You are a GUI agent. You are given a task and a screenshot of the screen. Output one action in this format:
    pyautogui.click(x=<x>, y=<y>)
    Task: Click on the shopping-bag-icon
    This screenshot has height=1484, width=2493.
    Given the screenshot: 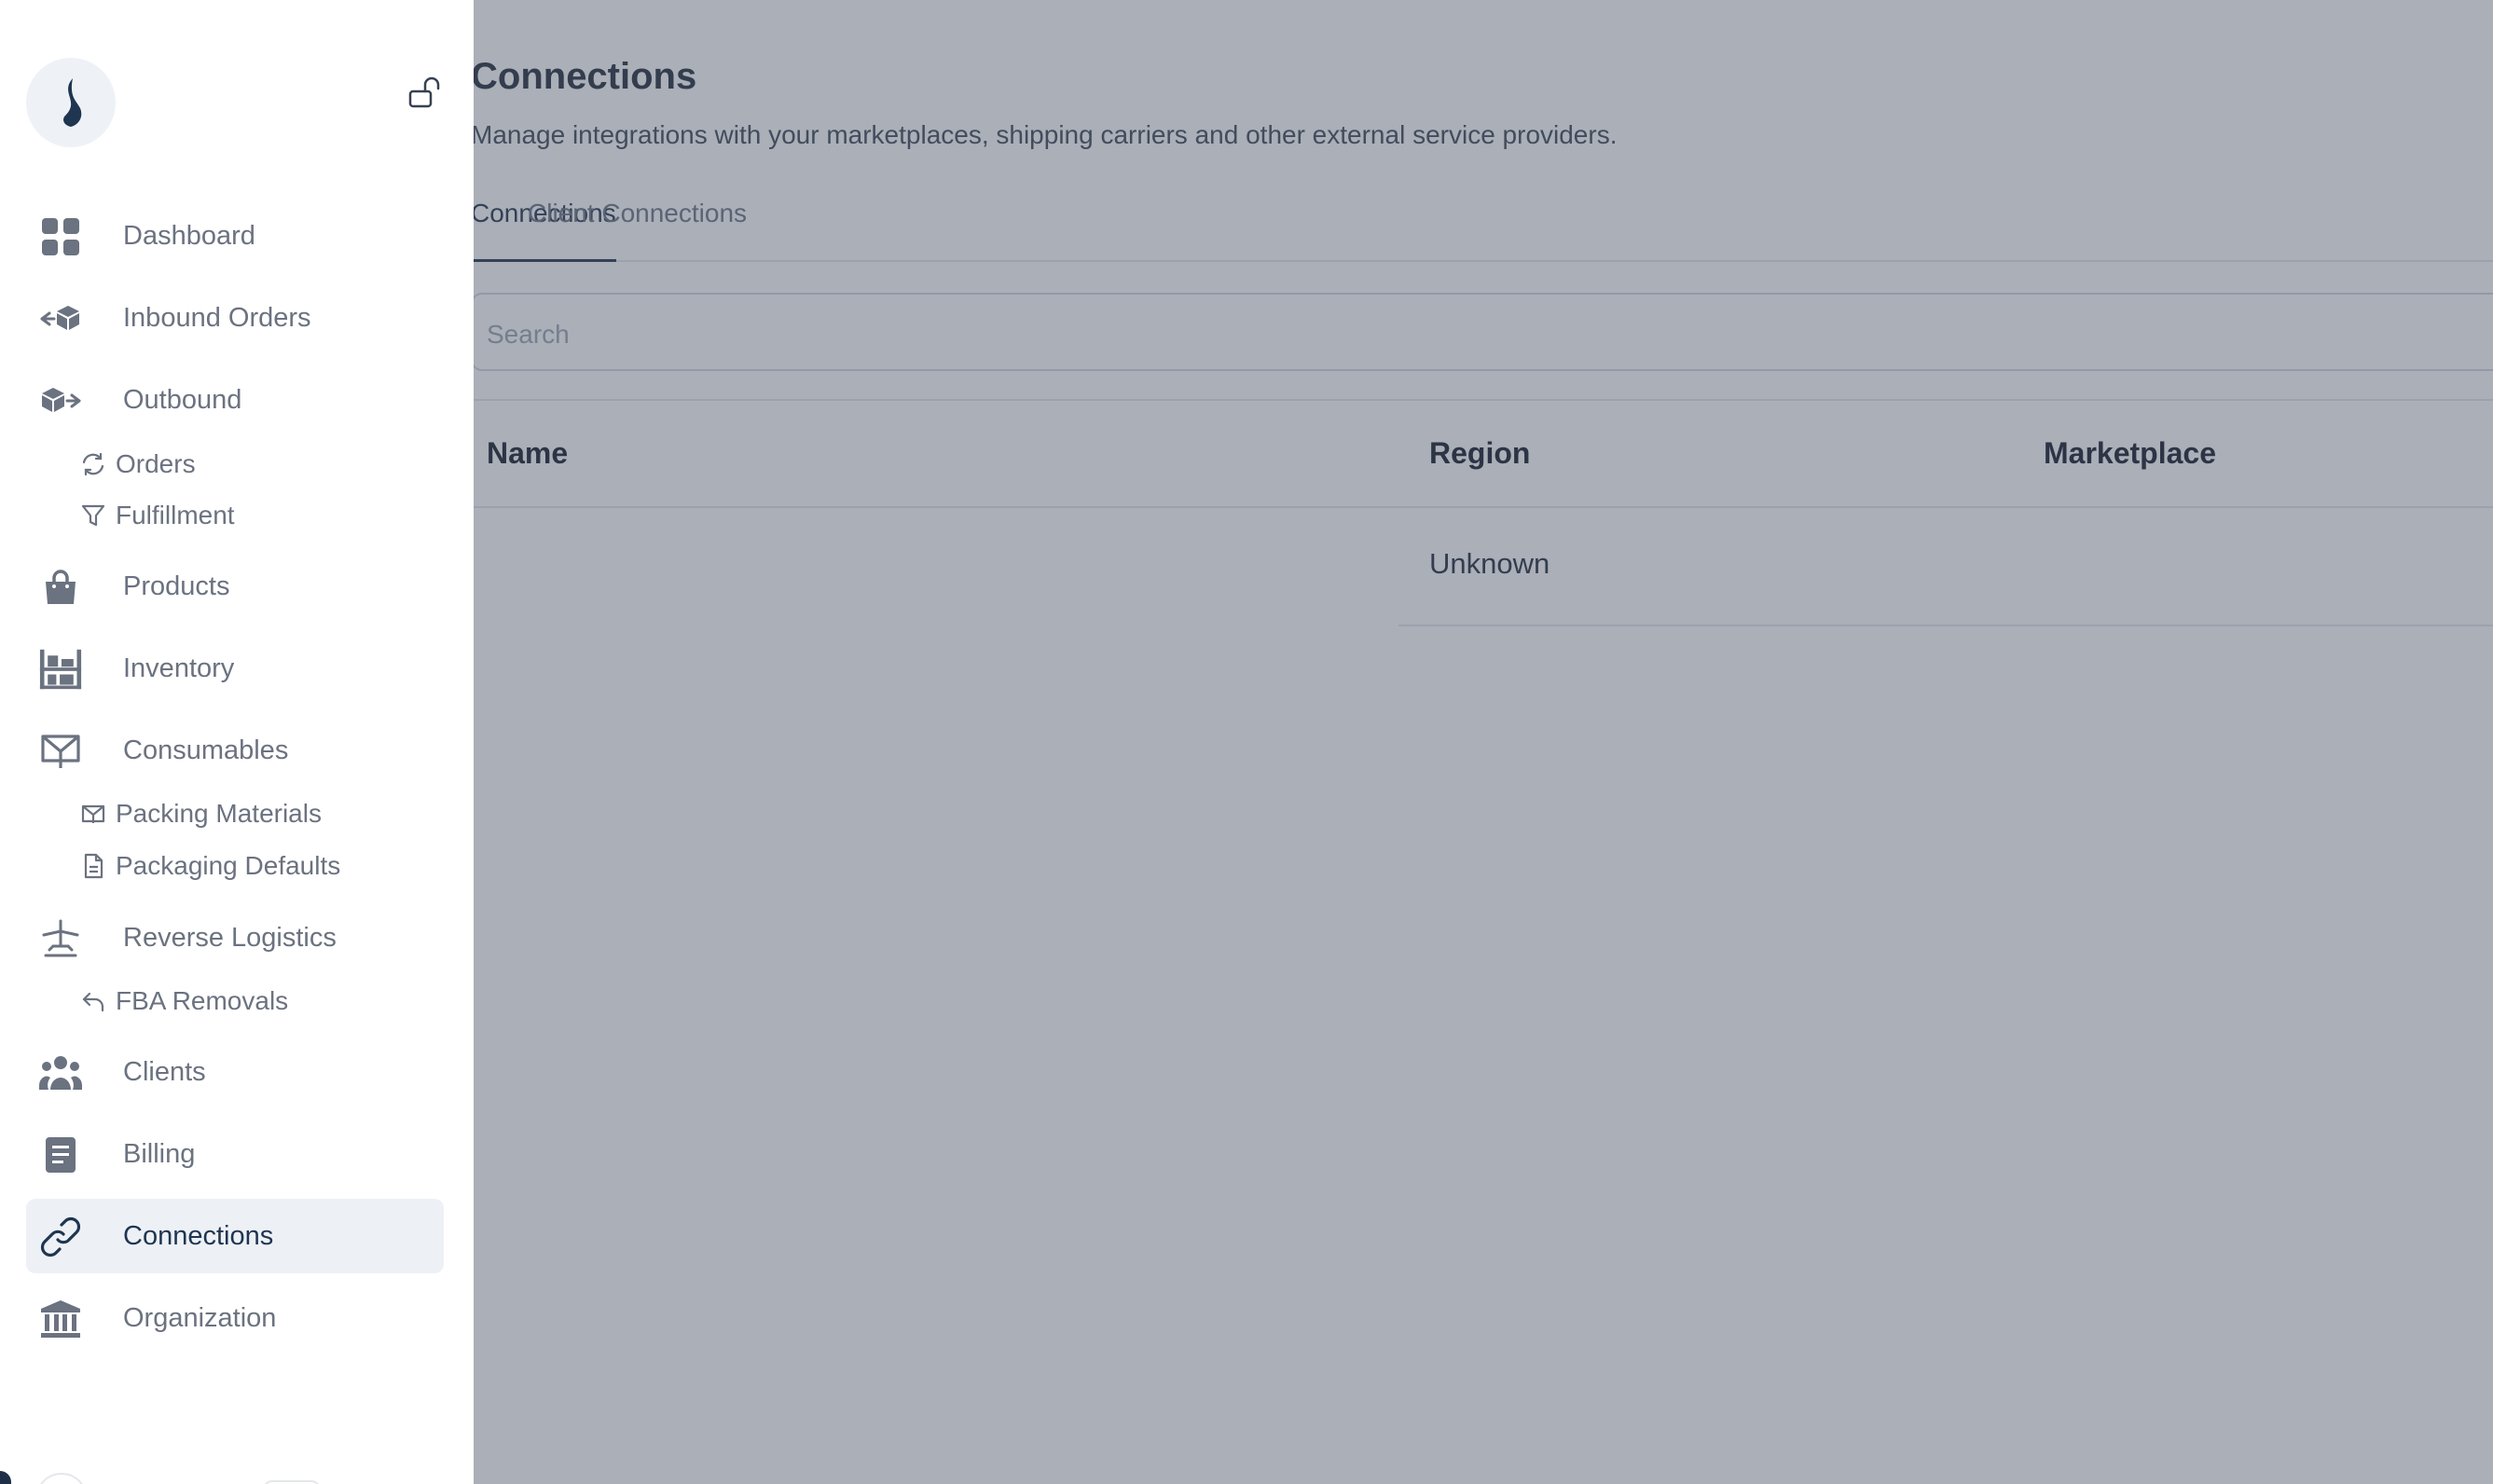 What is the action you would take?
    pyautogui.click(x=60, y=587)
    